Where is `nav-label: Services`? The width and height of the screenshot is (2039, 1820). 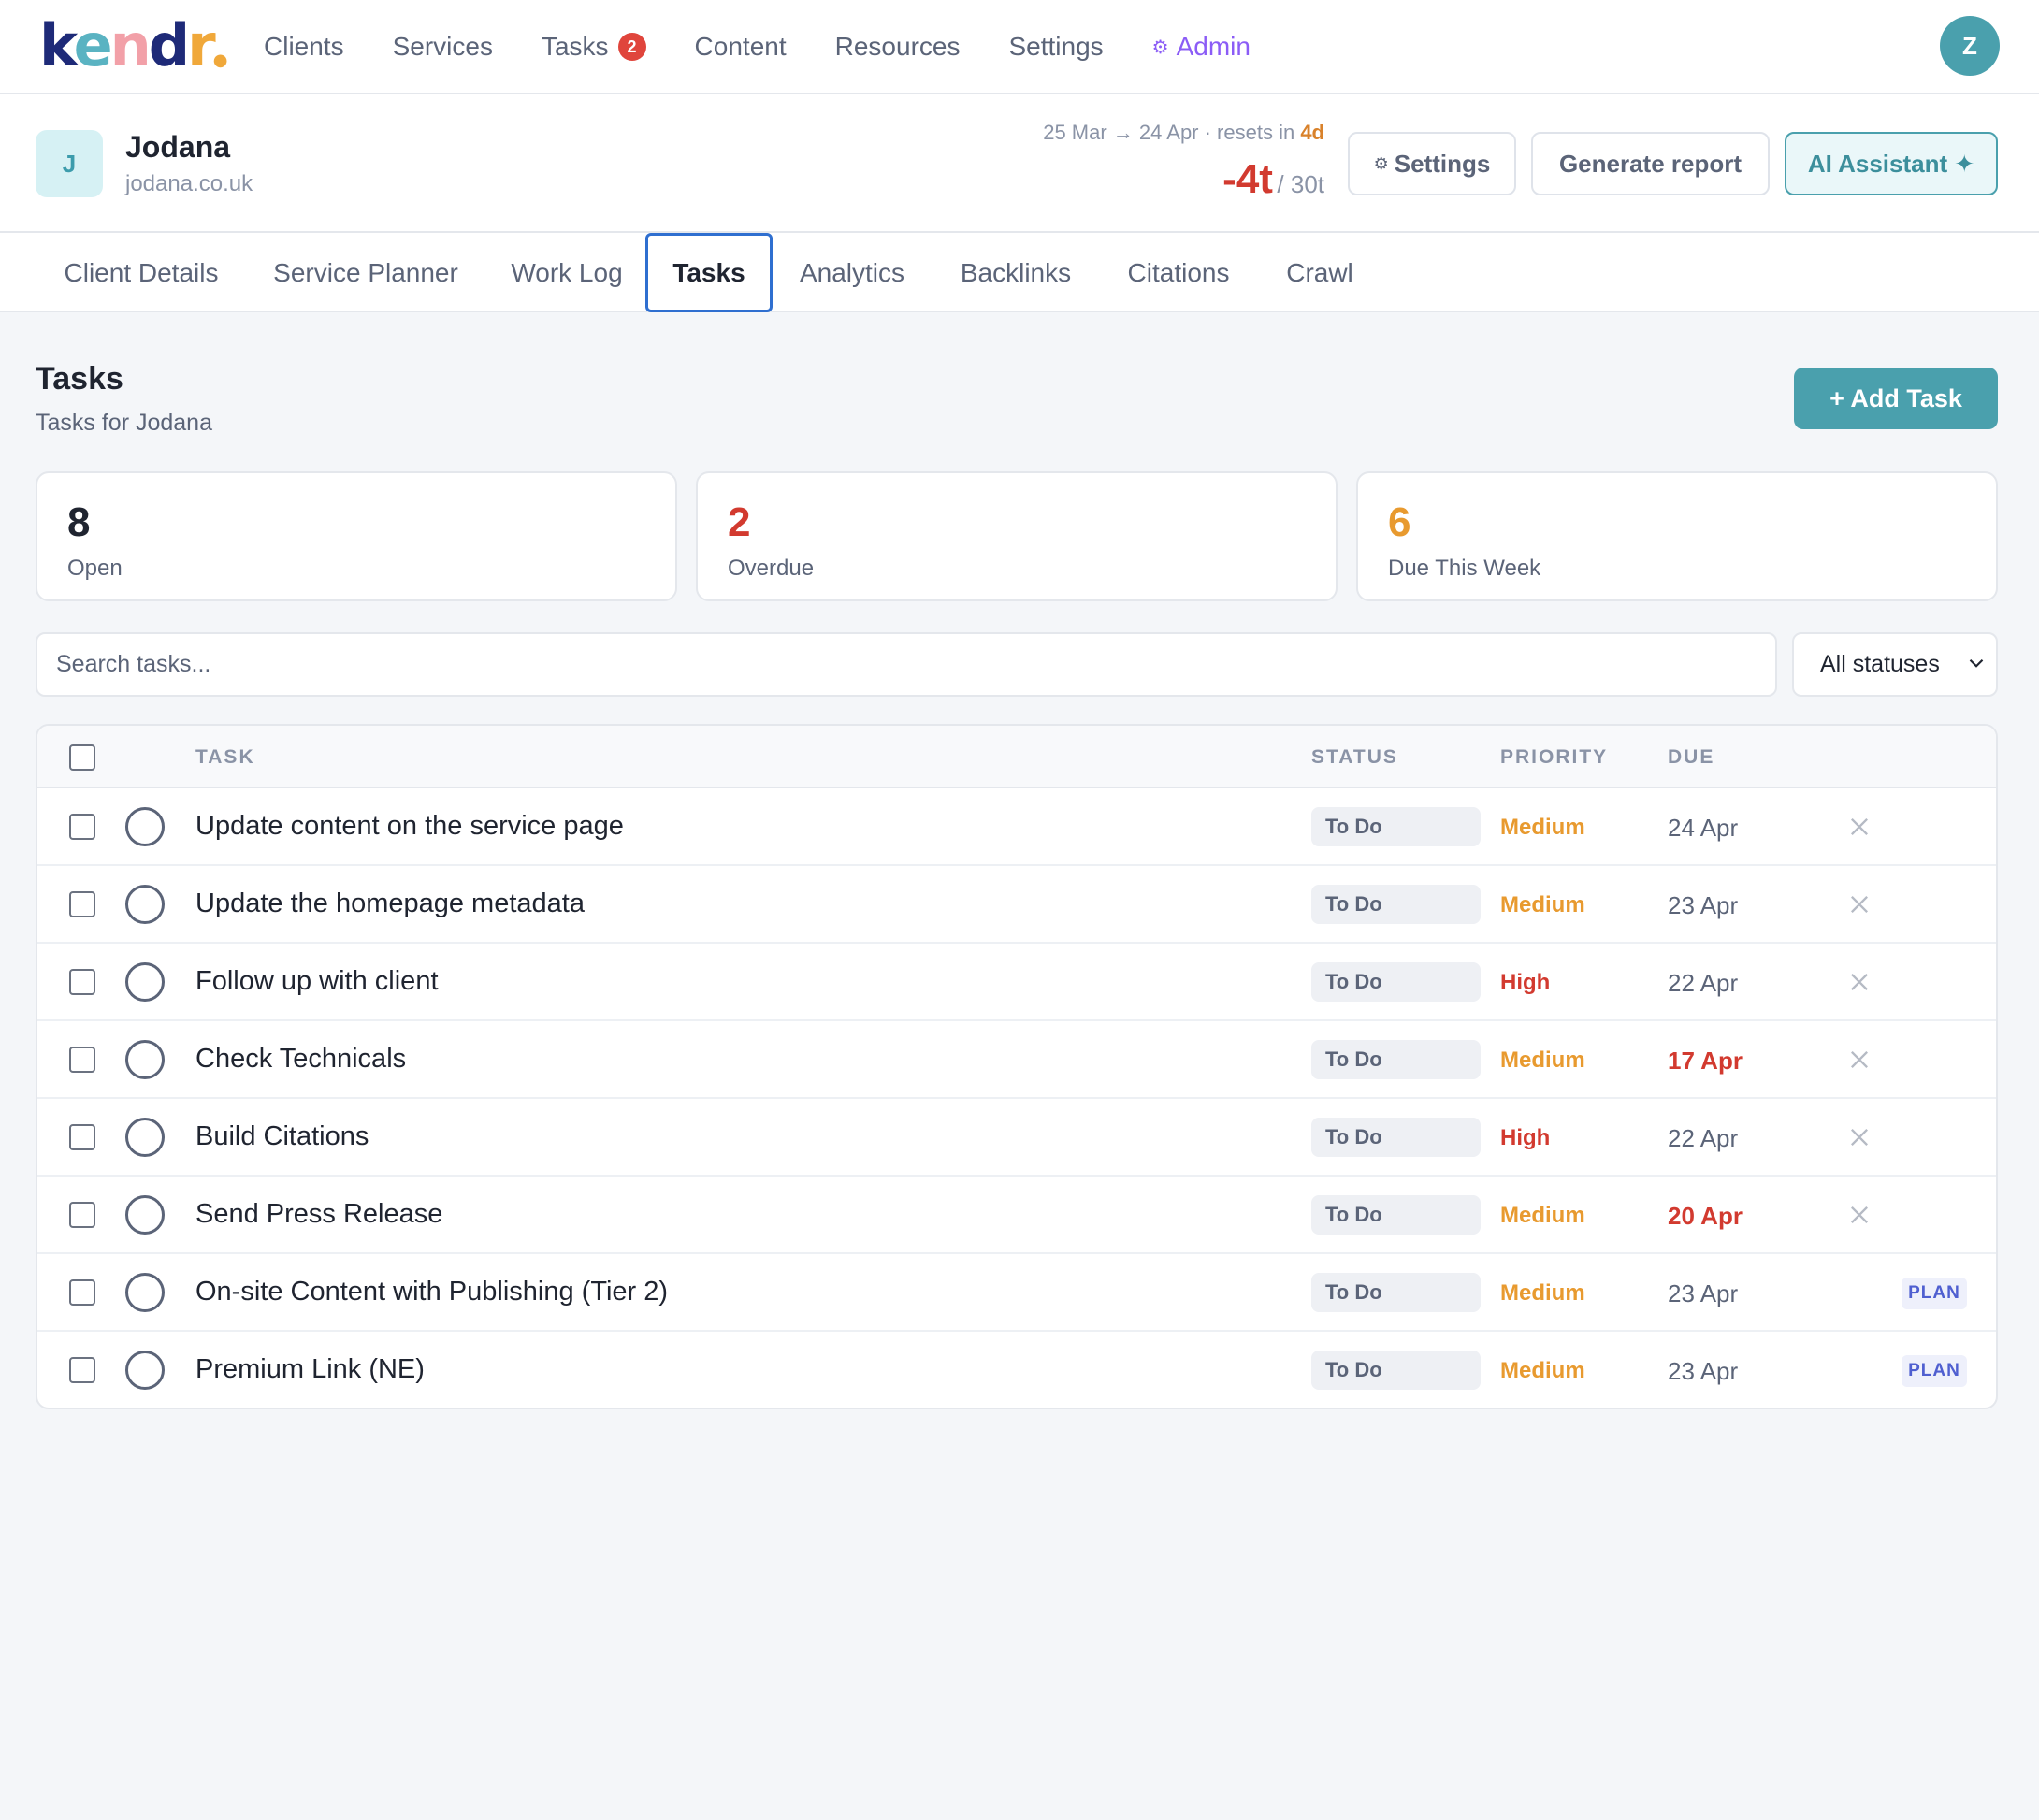
nav-label: Services is located at coordinates (442, 46).